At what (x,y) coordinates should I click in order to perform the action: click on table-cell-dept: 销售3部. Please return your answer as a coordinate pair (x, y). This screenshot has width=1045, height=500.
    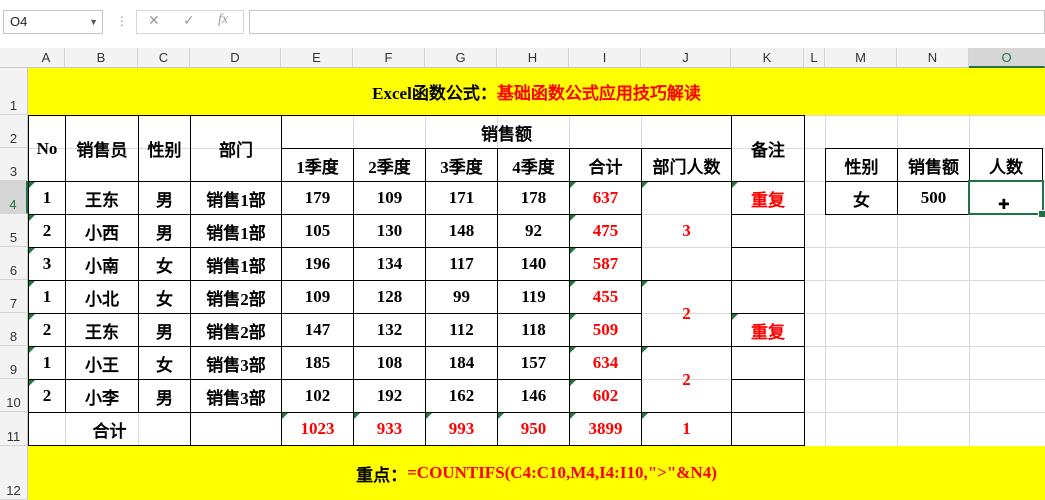
    Looking at the image, I should click on (236, 363).